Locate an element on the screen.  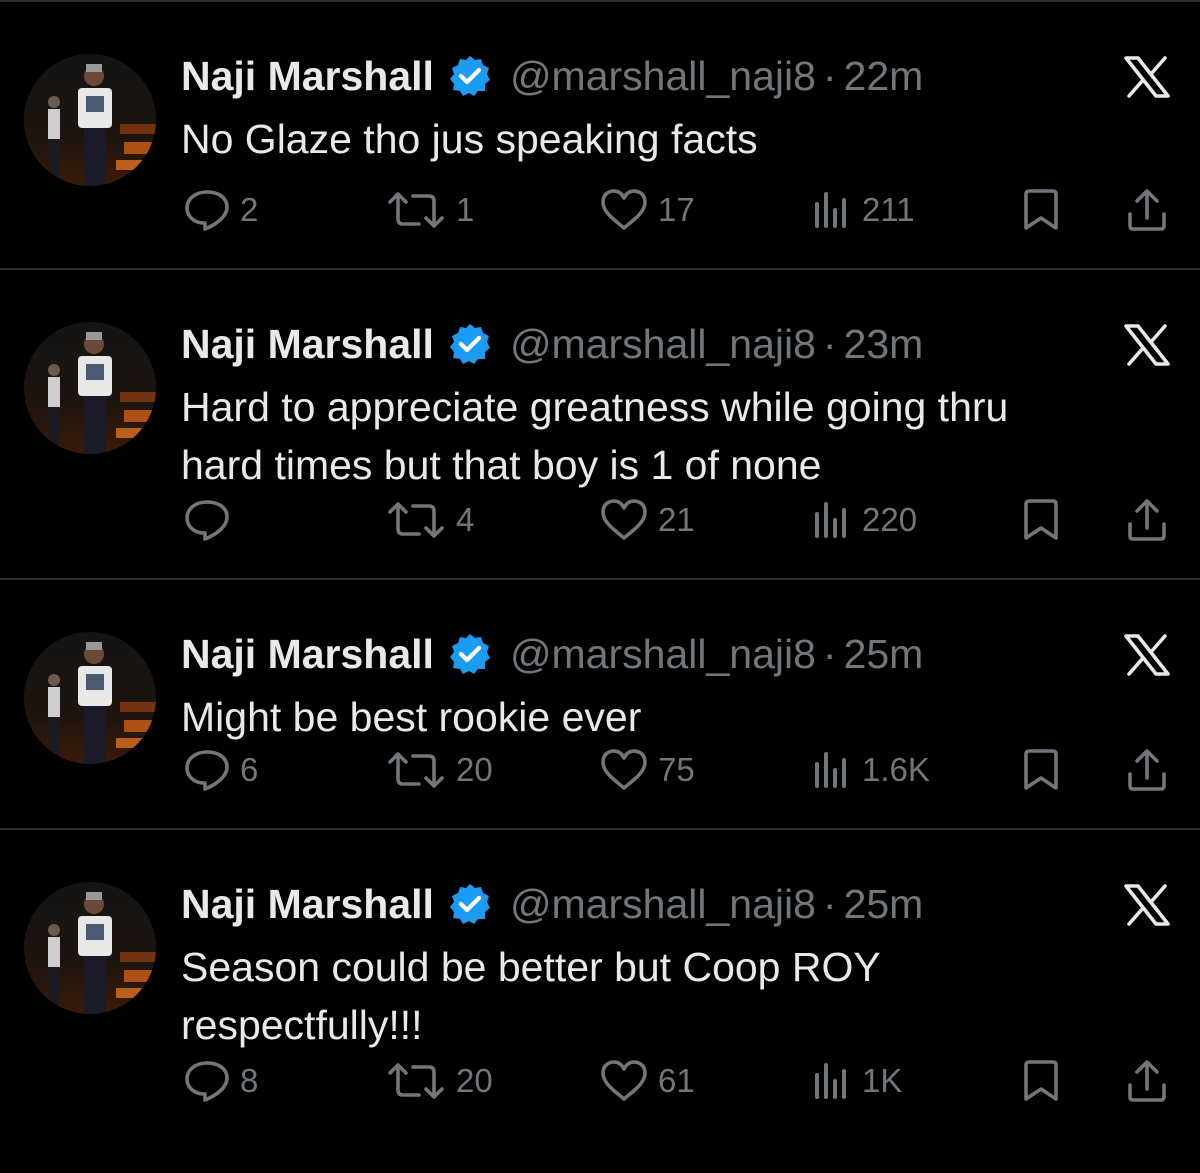
views-count: 1K is located at coordinates (882, 1080).